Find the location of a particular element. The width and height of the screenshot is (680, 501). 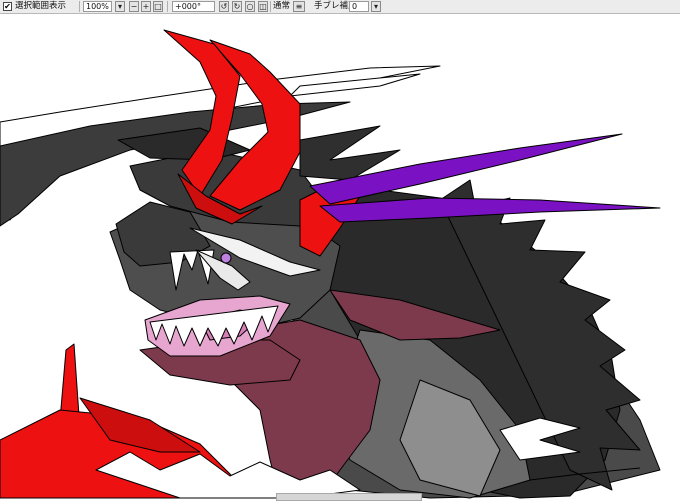

layer-list-button: ≡ is located at coordinates (299, 6).